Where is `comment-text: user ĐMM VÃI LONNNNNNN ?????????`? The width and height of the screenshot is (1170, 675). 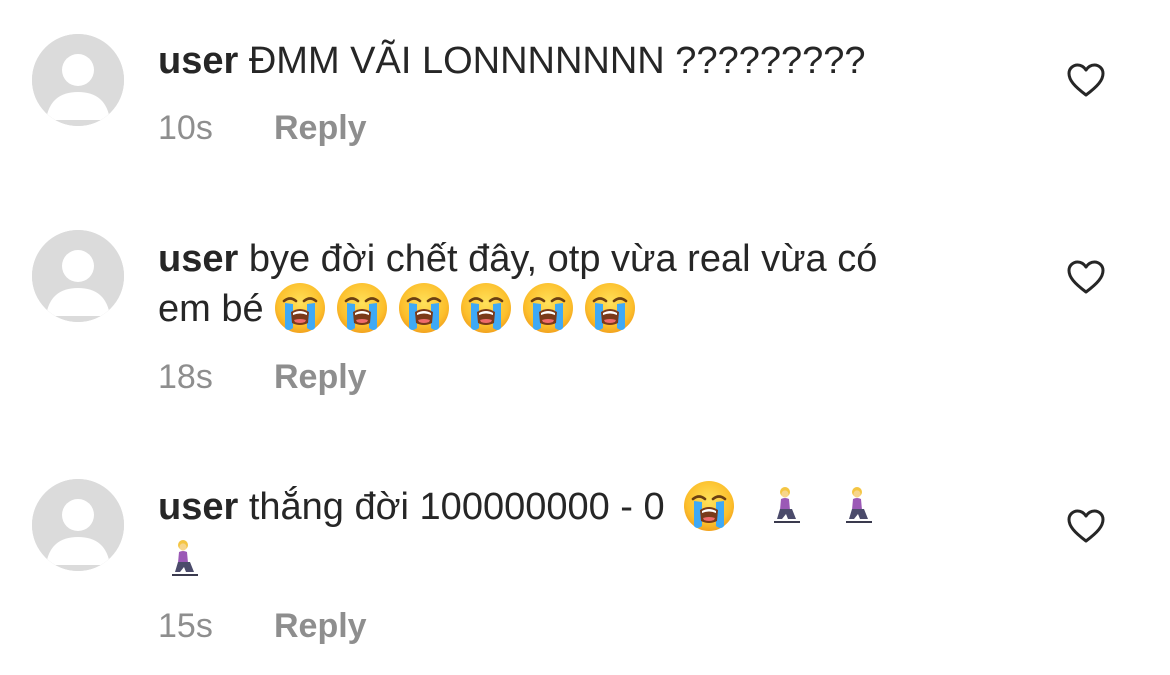
comment-text: user ĐMM VÃI LONNNNNNN ????????? is located at coordinates (593, 61).